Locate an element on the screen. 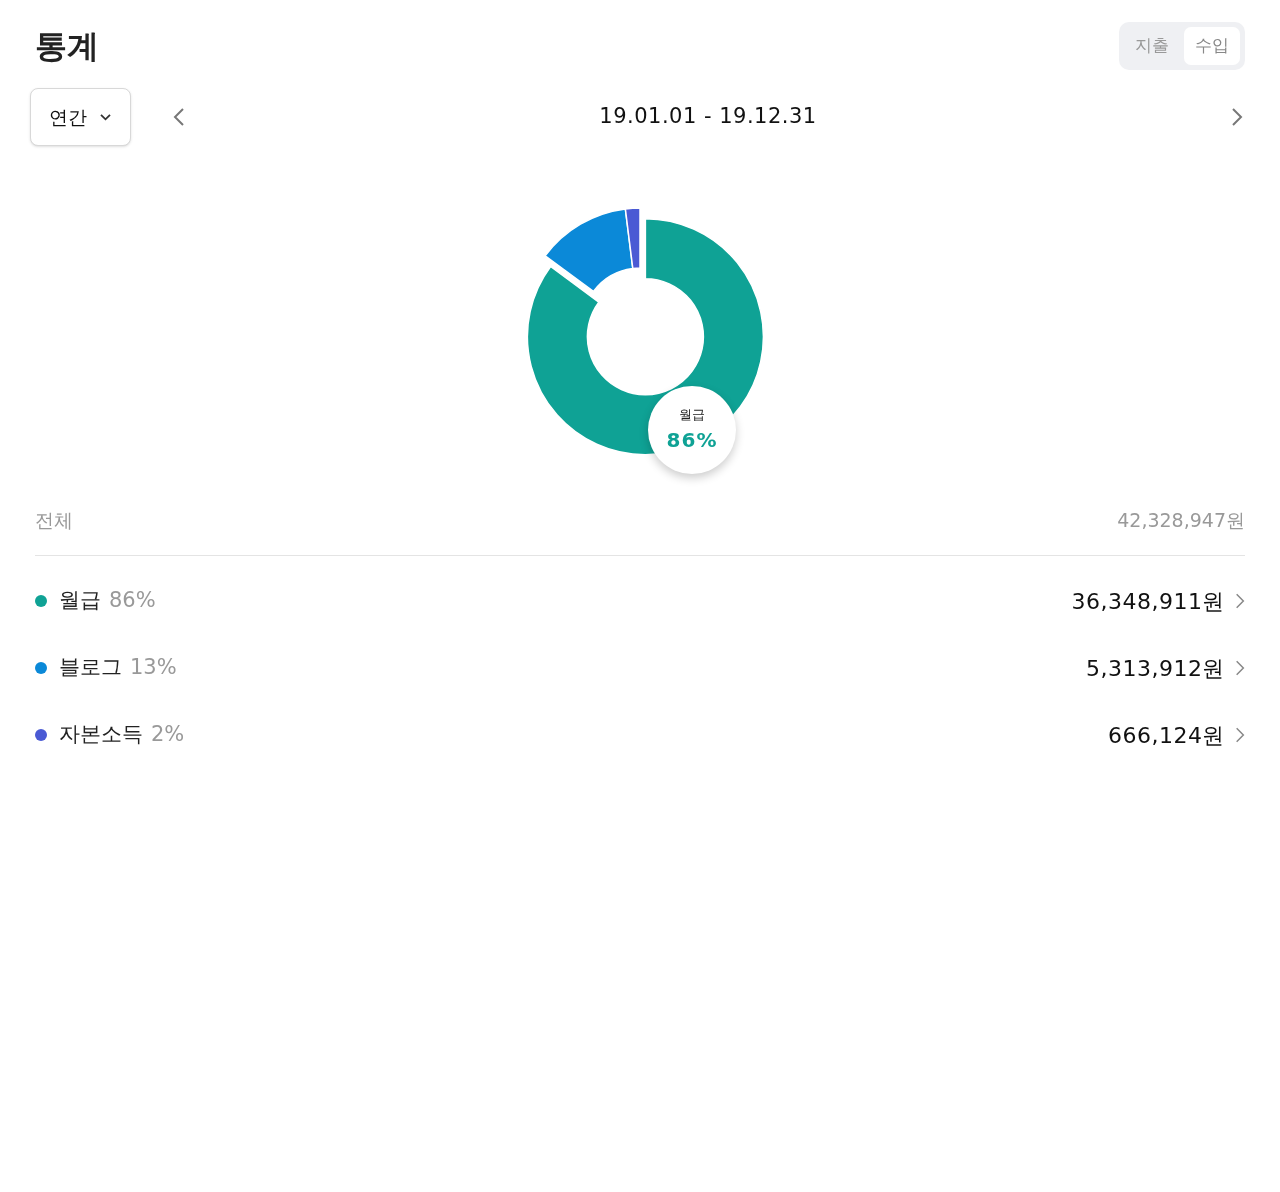  type-tab: 지출 is located at coordinates (1152, 46).